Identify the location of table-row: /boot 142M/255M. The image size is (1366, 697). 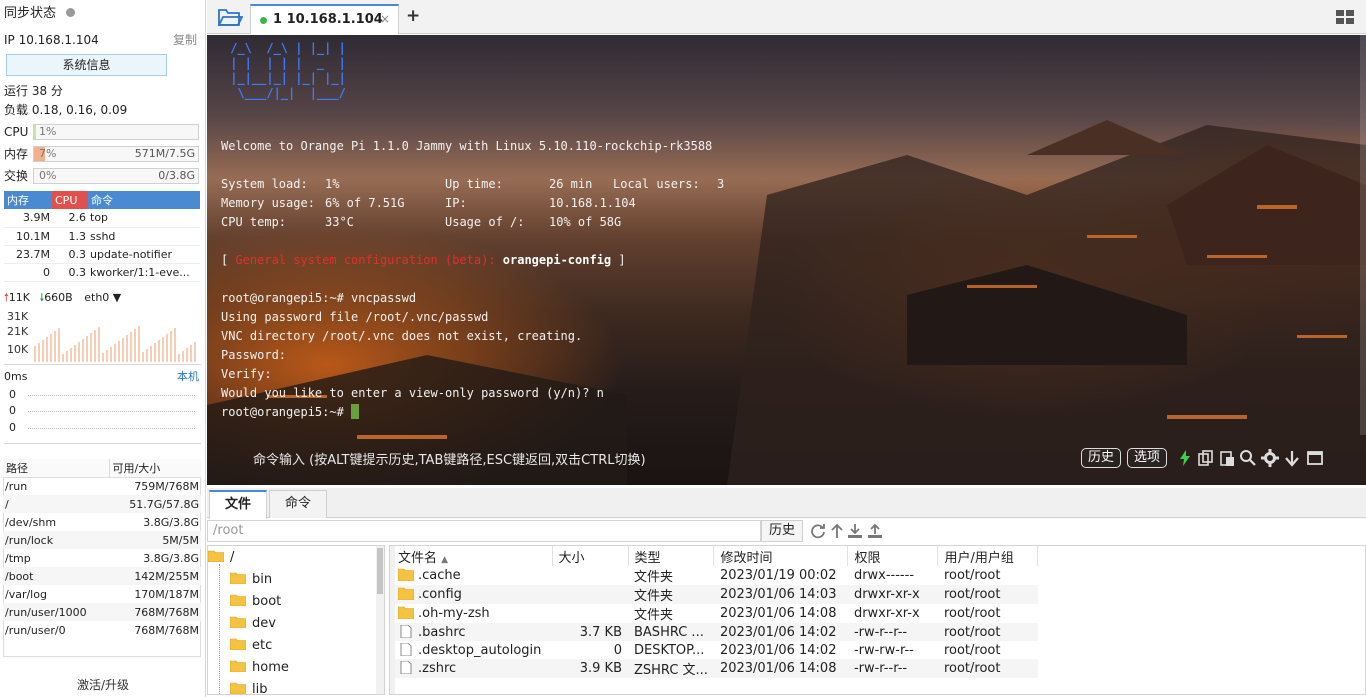
(102, 576).